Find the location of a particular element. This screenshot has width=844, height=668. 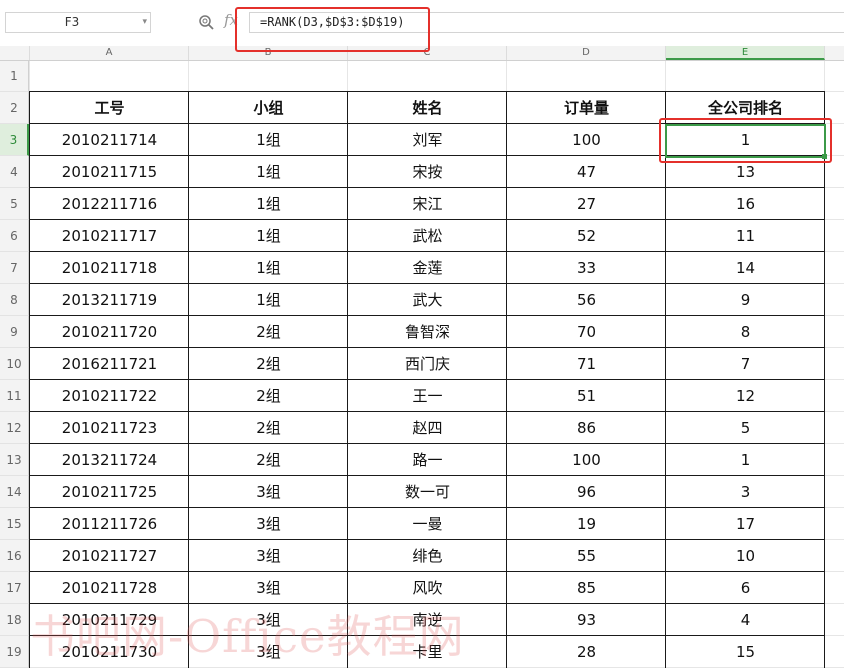

cell-company-rank: 17 is located at coordinates (745, 524).